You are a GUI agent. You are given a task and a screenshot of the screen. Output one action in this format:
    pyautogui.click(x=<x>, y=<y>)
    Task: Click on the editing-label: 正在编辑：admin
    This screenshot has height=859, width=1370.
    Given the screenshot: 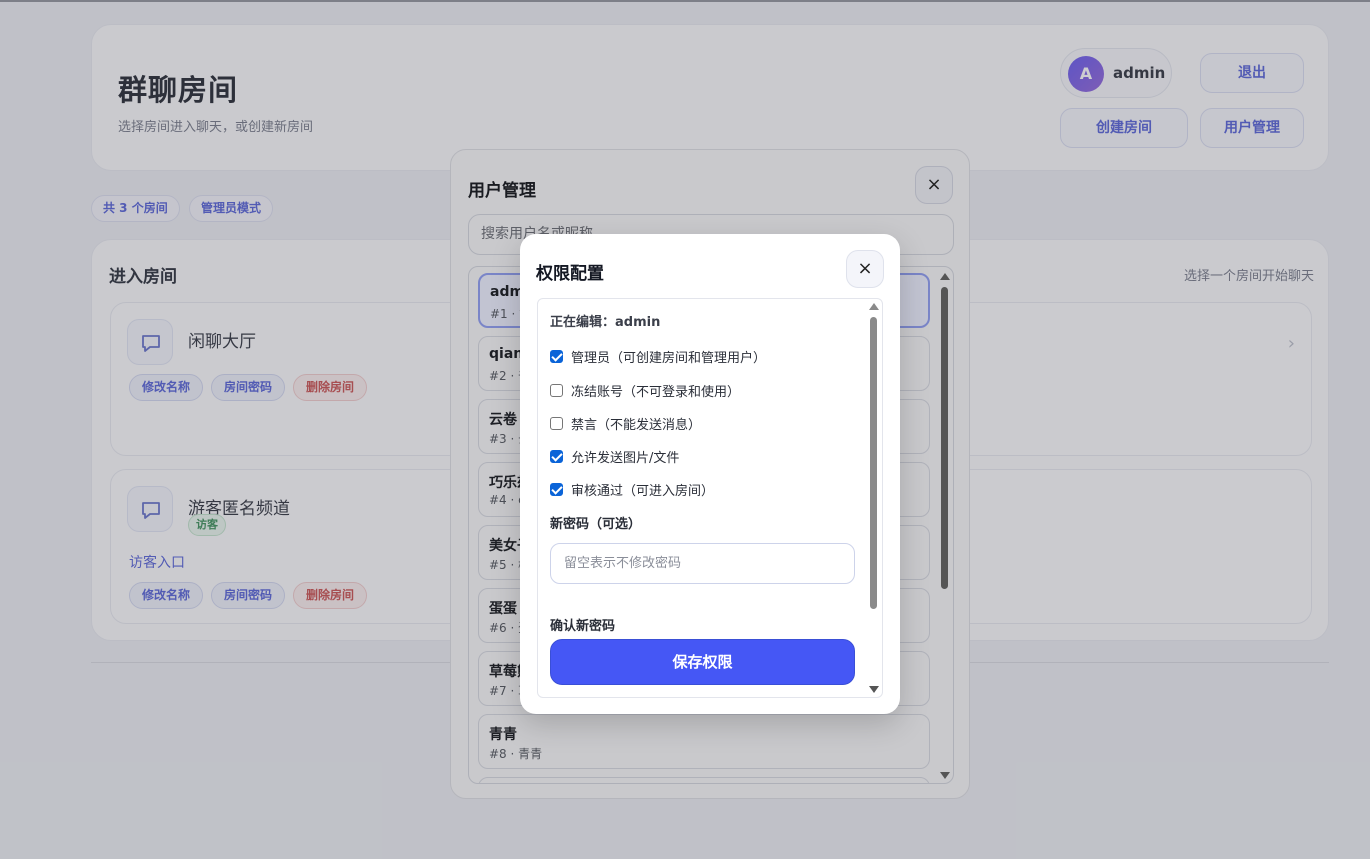 What is the action you would take?
    pyautogui.click(x=605, y=322)
    